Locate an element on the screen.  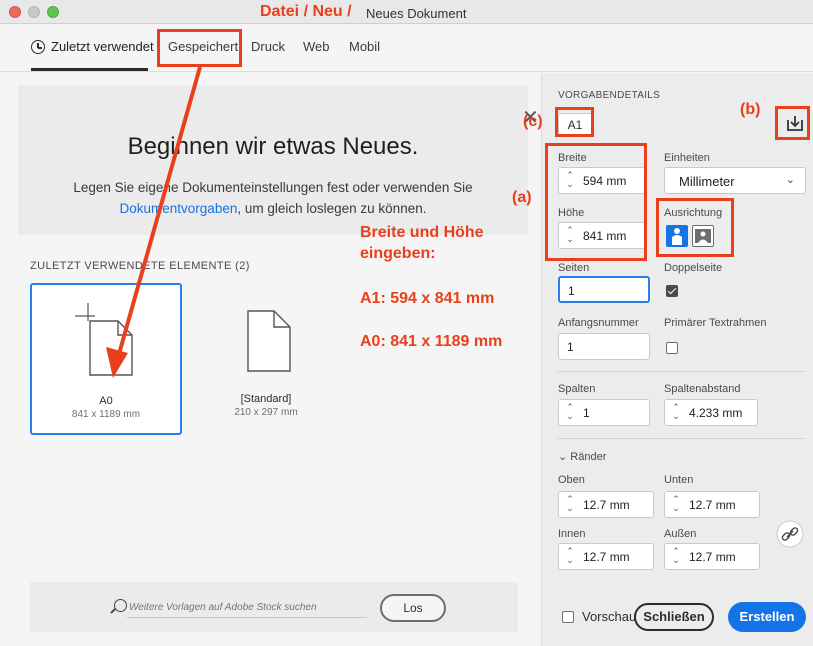
facing-pages-checkbox is located at coordinates (672, 291).